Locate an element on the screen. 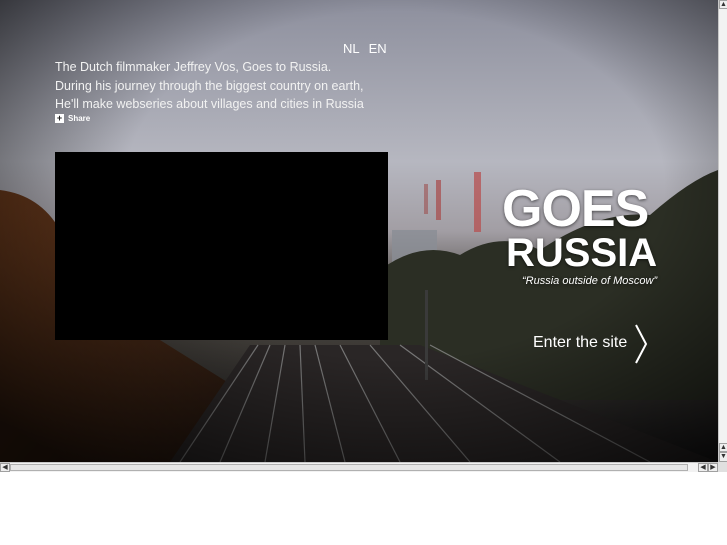  site-logo: GOES RUSSIA “Russia outside of Moscow” is located at coordinates (587, 235).